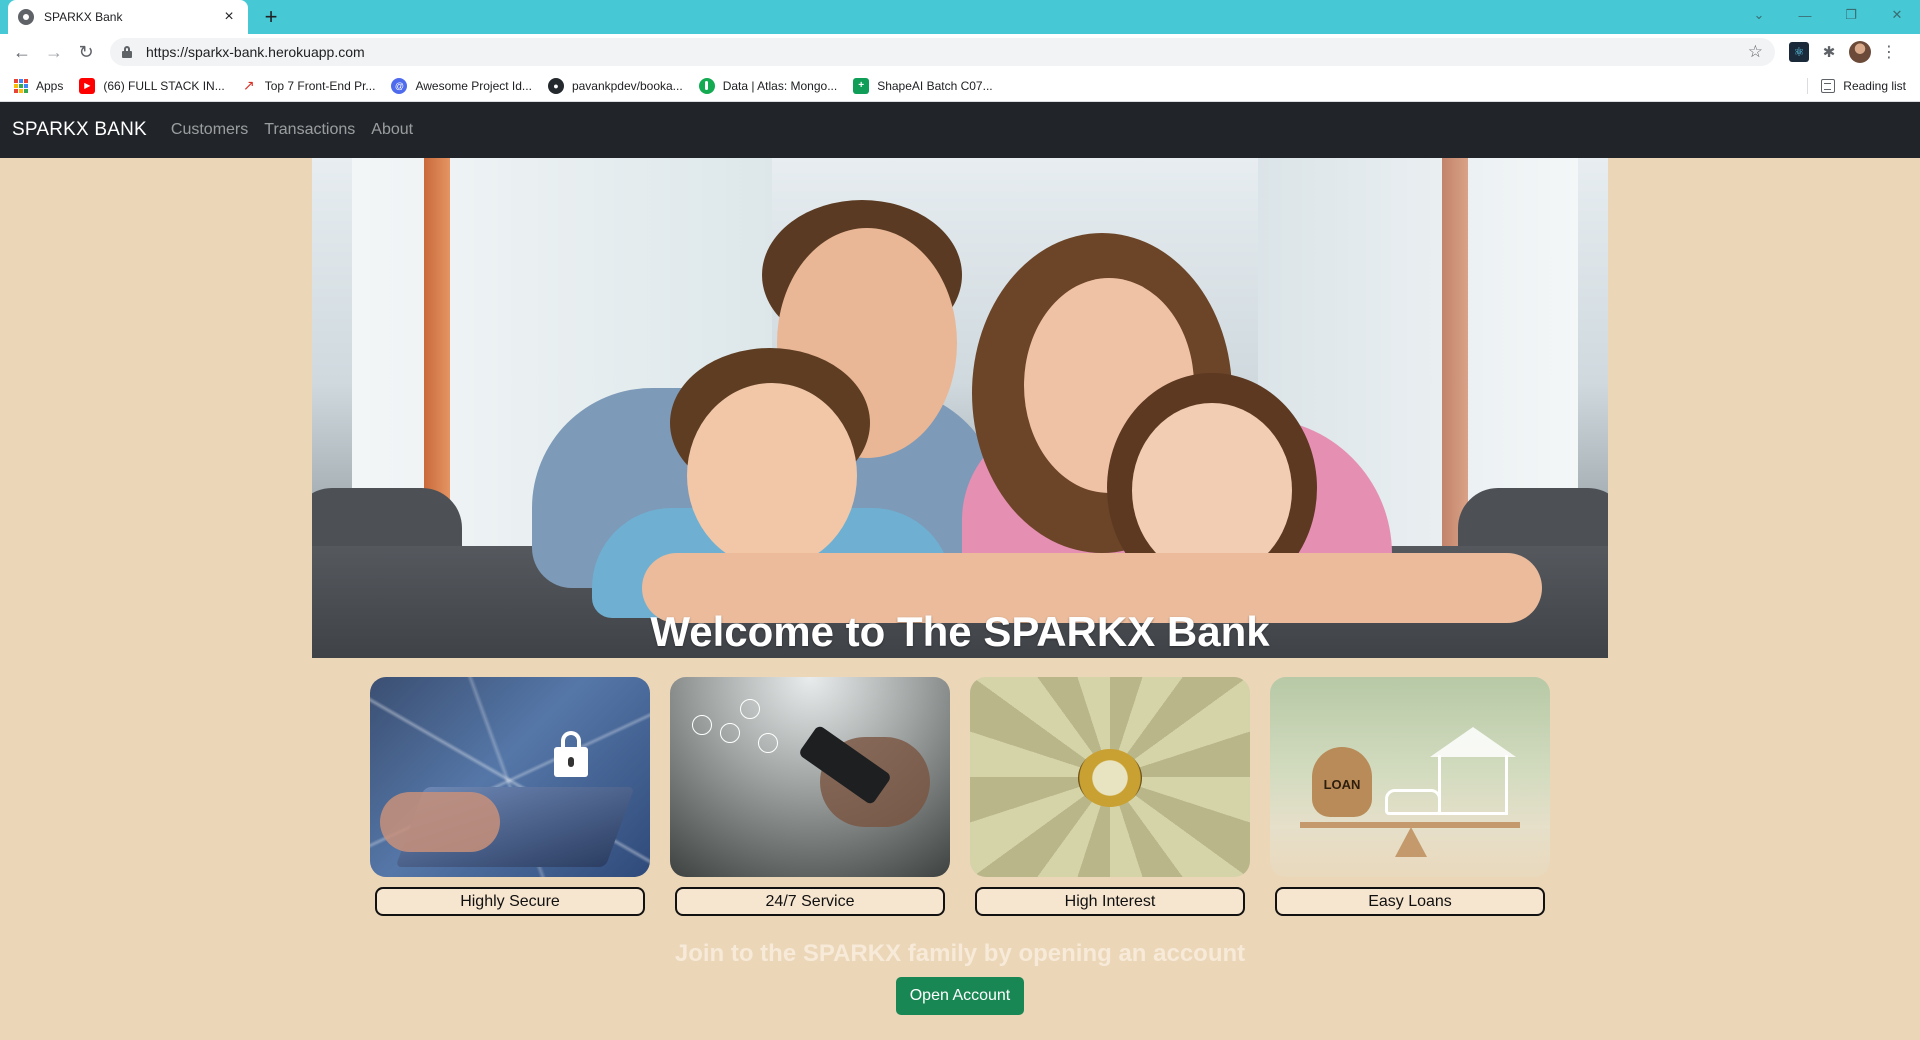 The width and height of the screenshot is (1920, 1040). I want to click on close-window-icon: ✕, so click(1897, 15).